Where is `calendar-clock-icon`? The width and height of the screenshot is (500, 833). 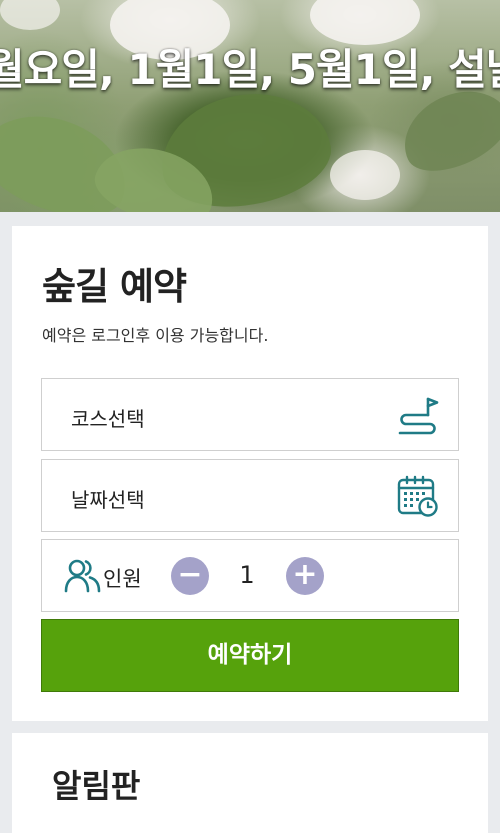
calendar-clock-icon is located at coordinates (417, 496).